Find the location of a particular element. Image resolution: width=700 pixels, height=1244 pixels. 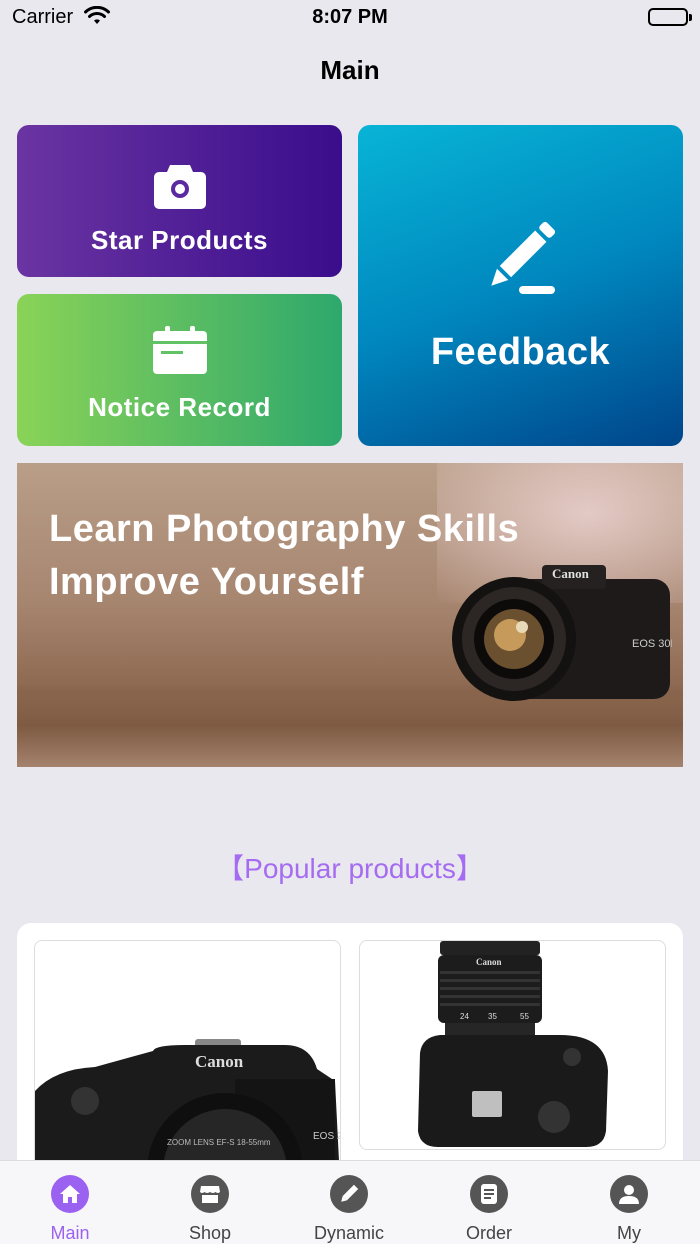

product-image: Canon 24 35 55 is located at coordinates (513, 1044).